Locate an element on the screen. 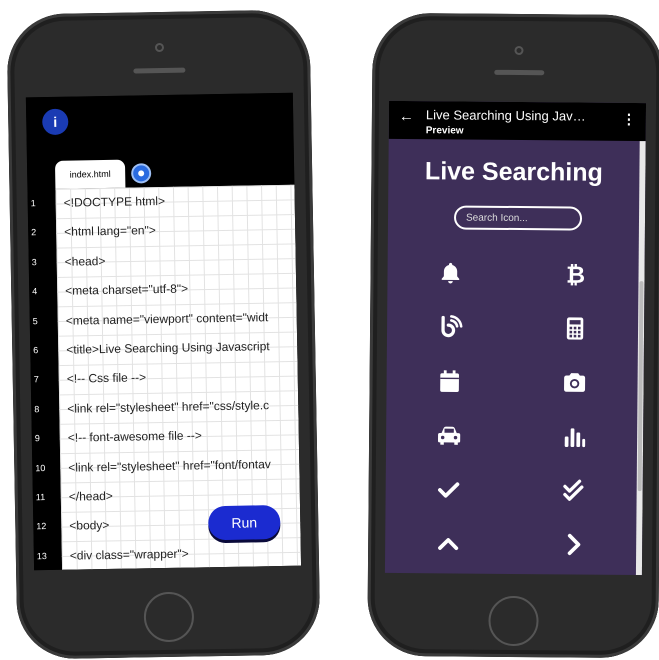  line-number: 6 is located at coordinates (36, 350).